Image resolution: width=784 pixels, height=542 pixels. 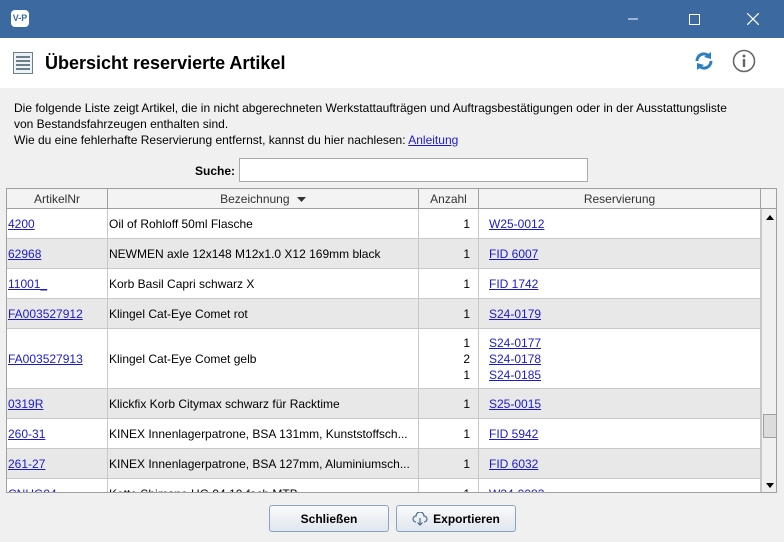 I want to click on search-label: Suche:, so click(x=215, y=171).